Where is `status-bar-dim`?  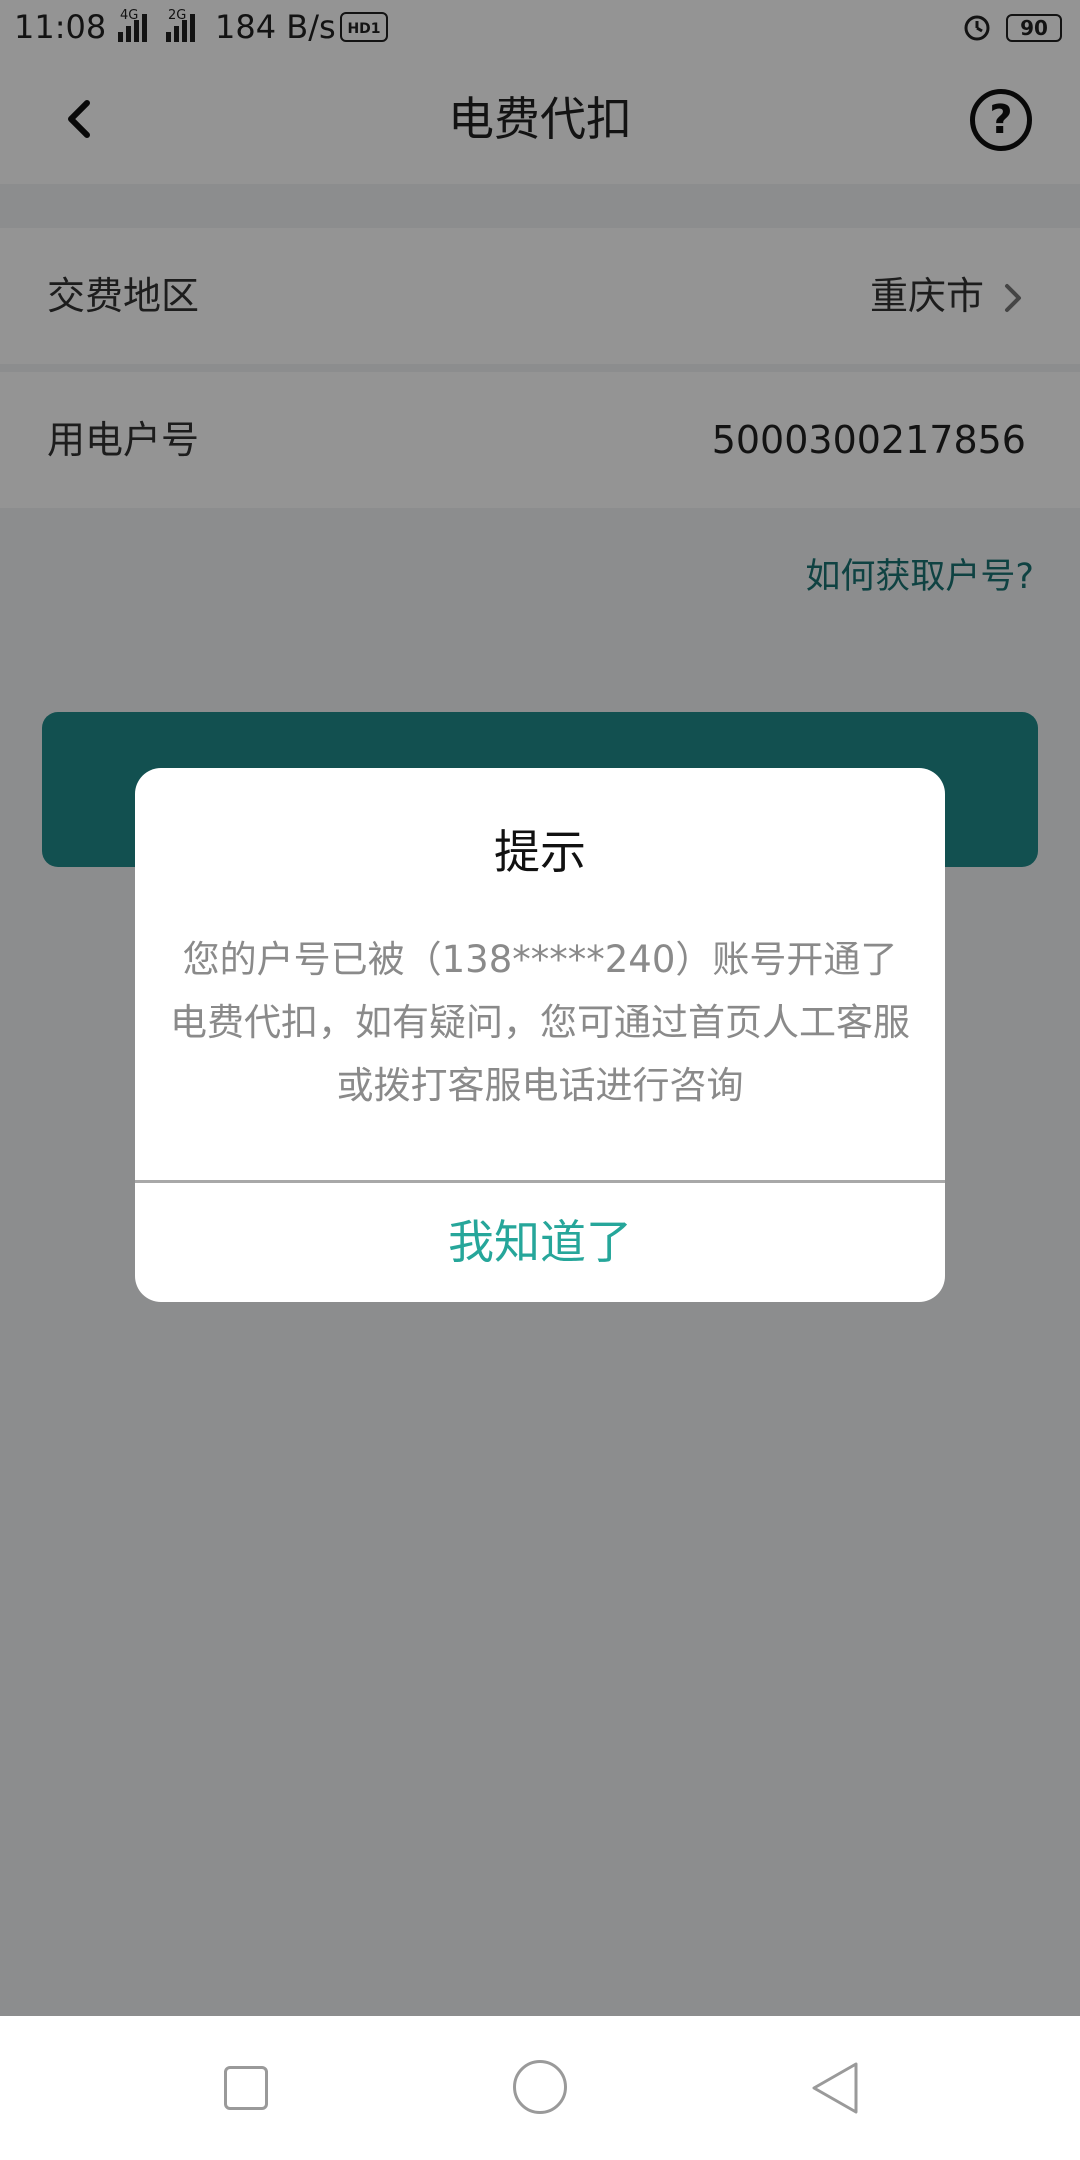
status-bar-dim is located at coordinates (540, 27).